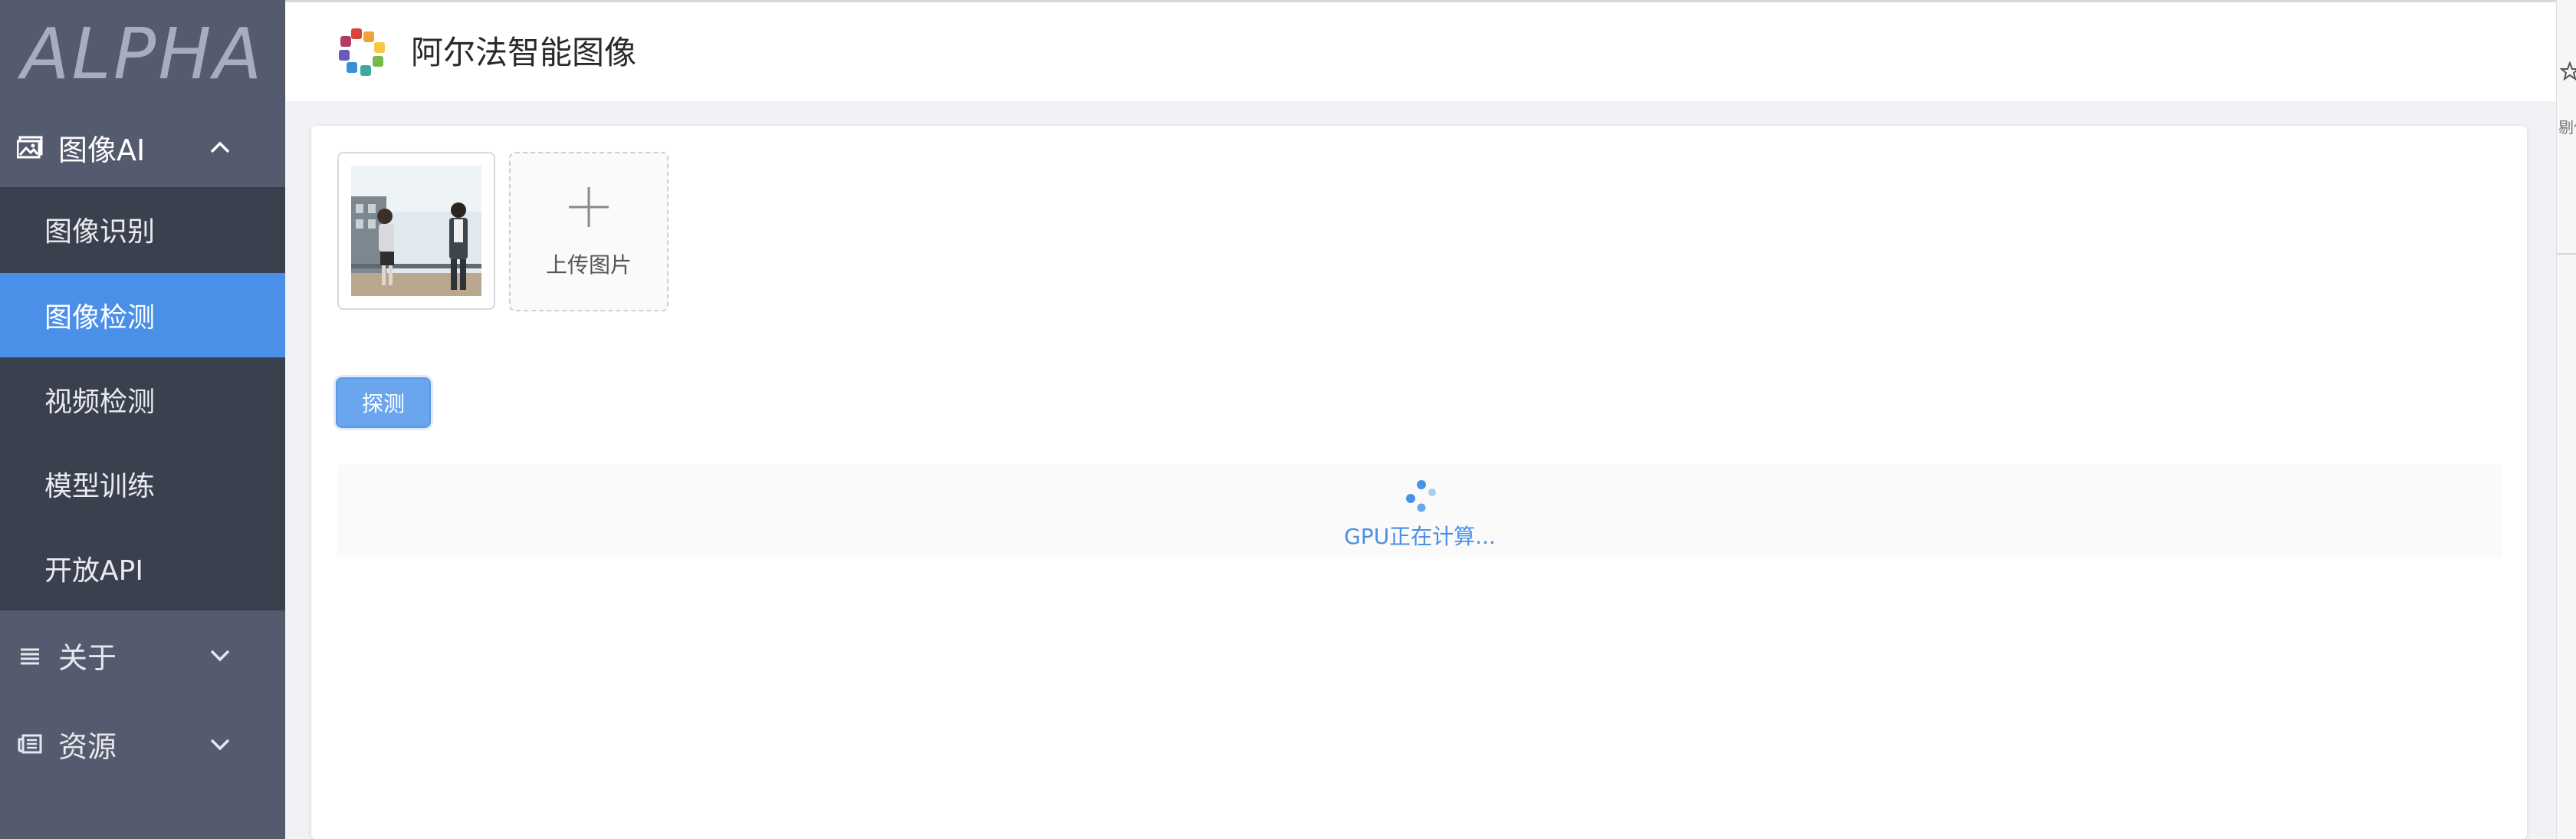 This screenshot has width=2576, height=839. What do you see at coordinates (94, 571) in the screenshot?
I see `sidebar-item-label: 开放API` at bounding box center [94, 571].